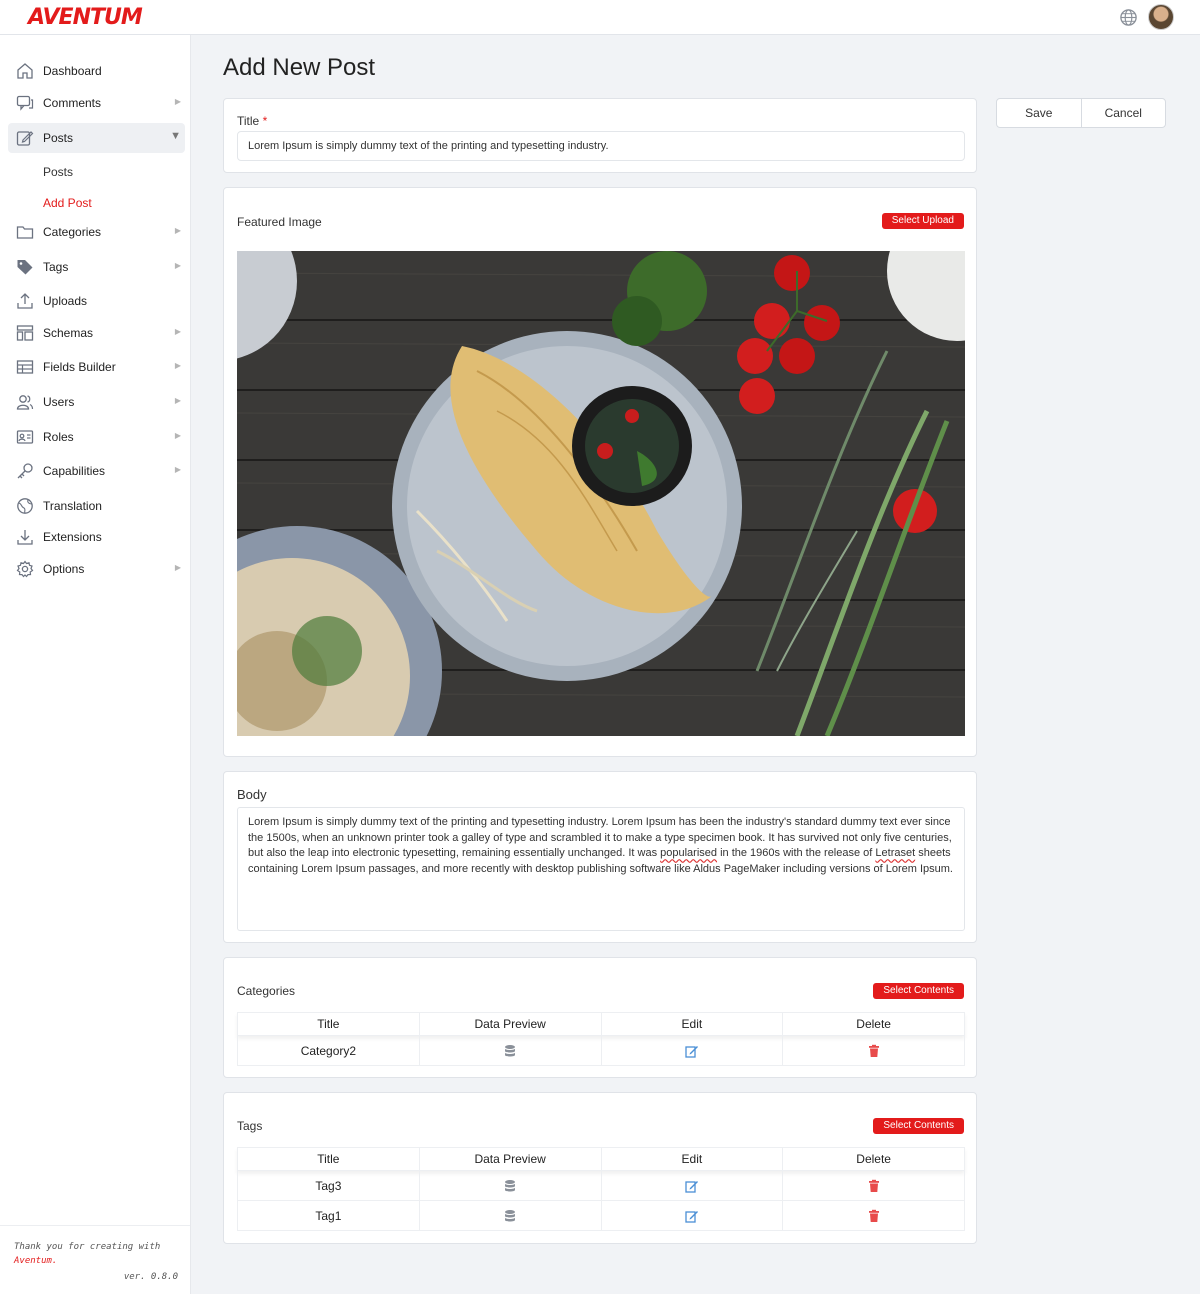 The width and height of the screenshot is (1200, 1294). What do you see at coordinates (58, 172) in the screenshot?
I see `sidebar-subitem-posts: Posts` at bounding box center [58, 172].